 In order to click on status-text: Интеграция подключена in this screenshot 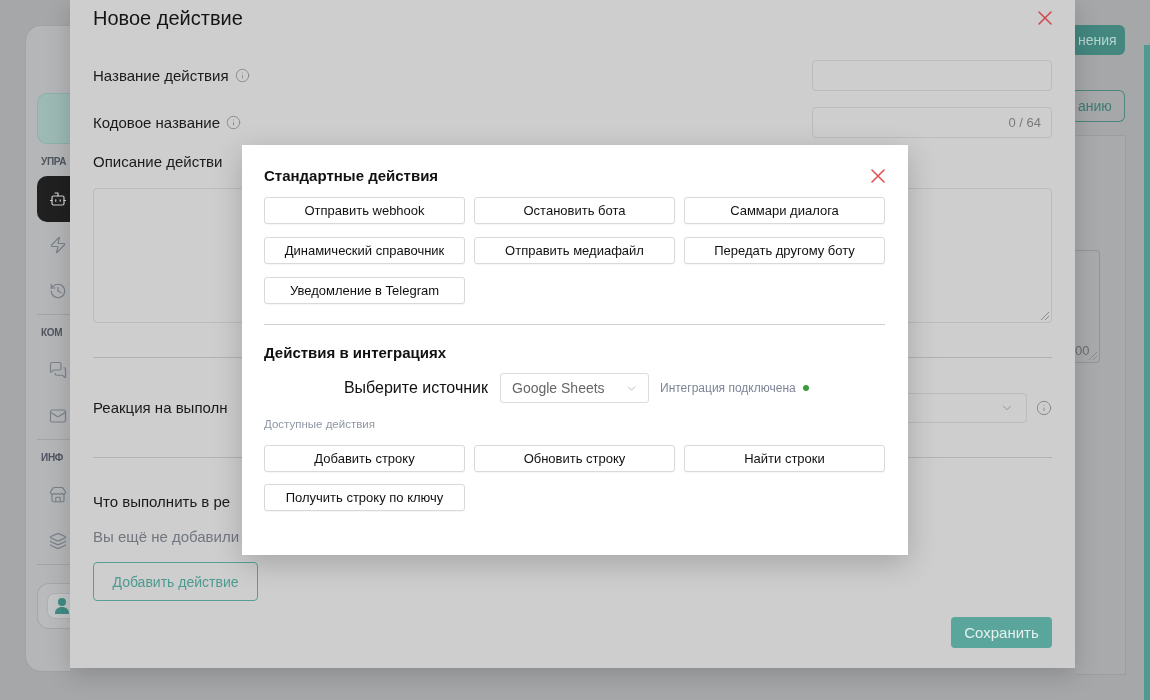, I will do `click(728, 388)`.